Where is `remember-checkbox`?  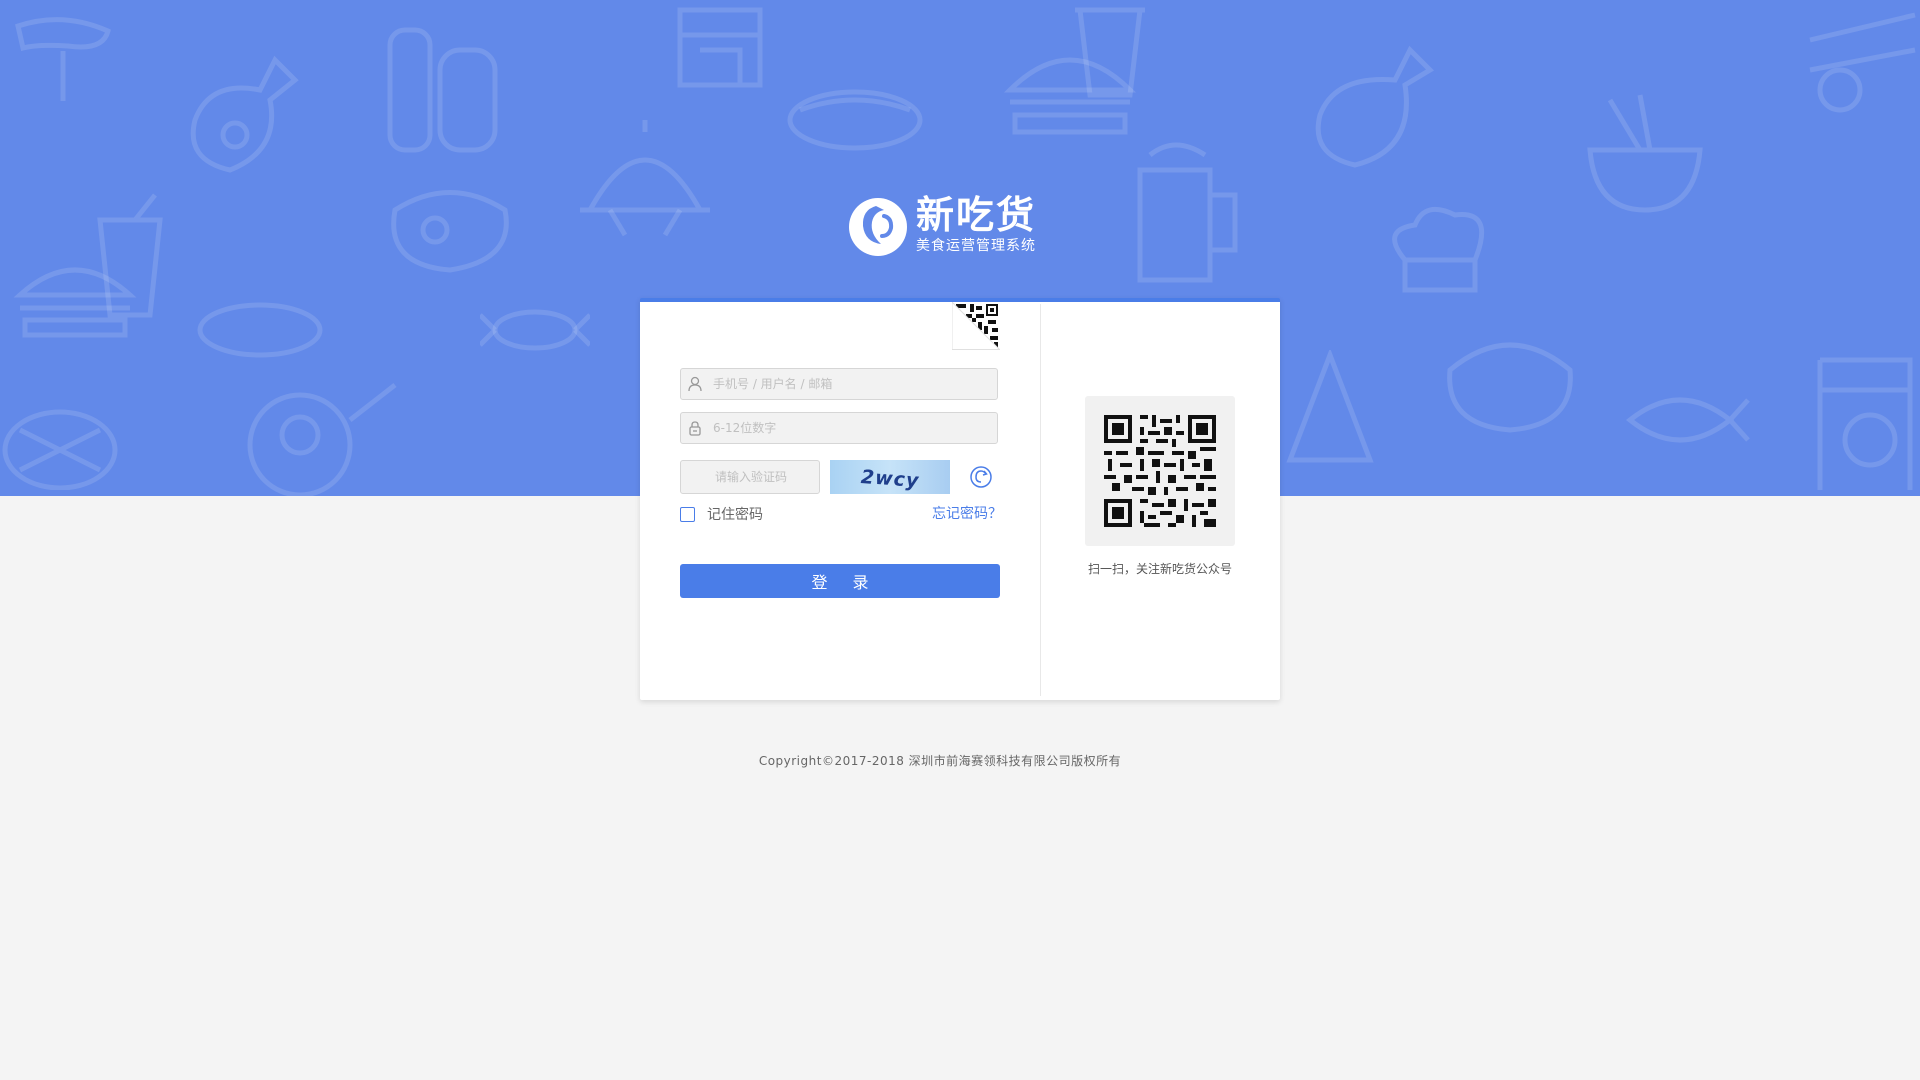 remember-checkbox is located at coordinates (687, 514).